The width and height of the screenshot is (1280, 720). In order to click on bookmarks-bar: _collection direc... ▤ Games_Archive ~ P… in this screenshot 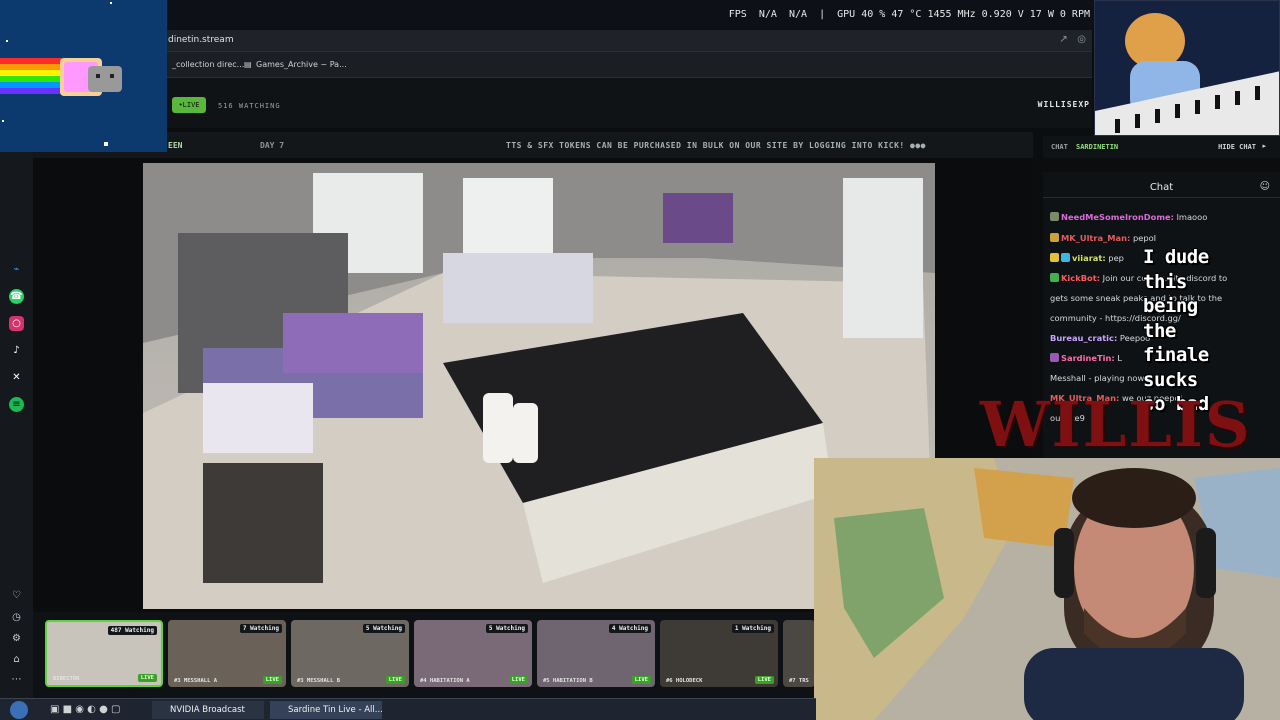, I will do `click(626, 65)`.